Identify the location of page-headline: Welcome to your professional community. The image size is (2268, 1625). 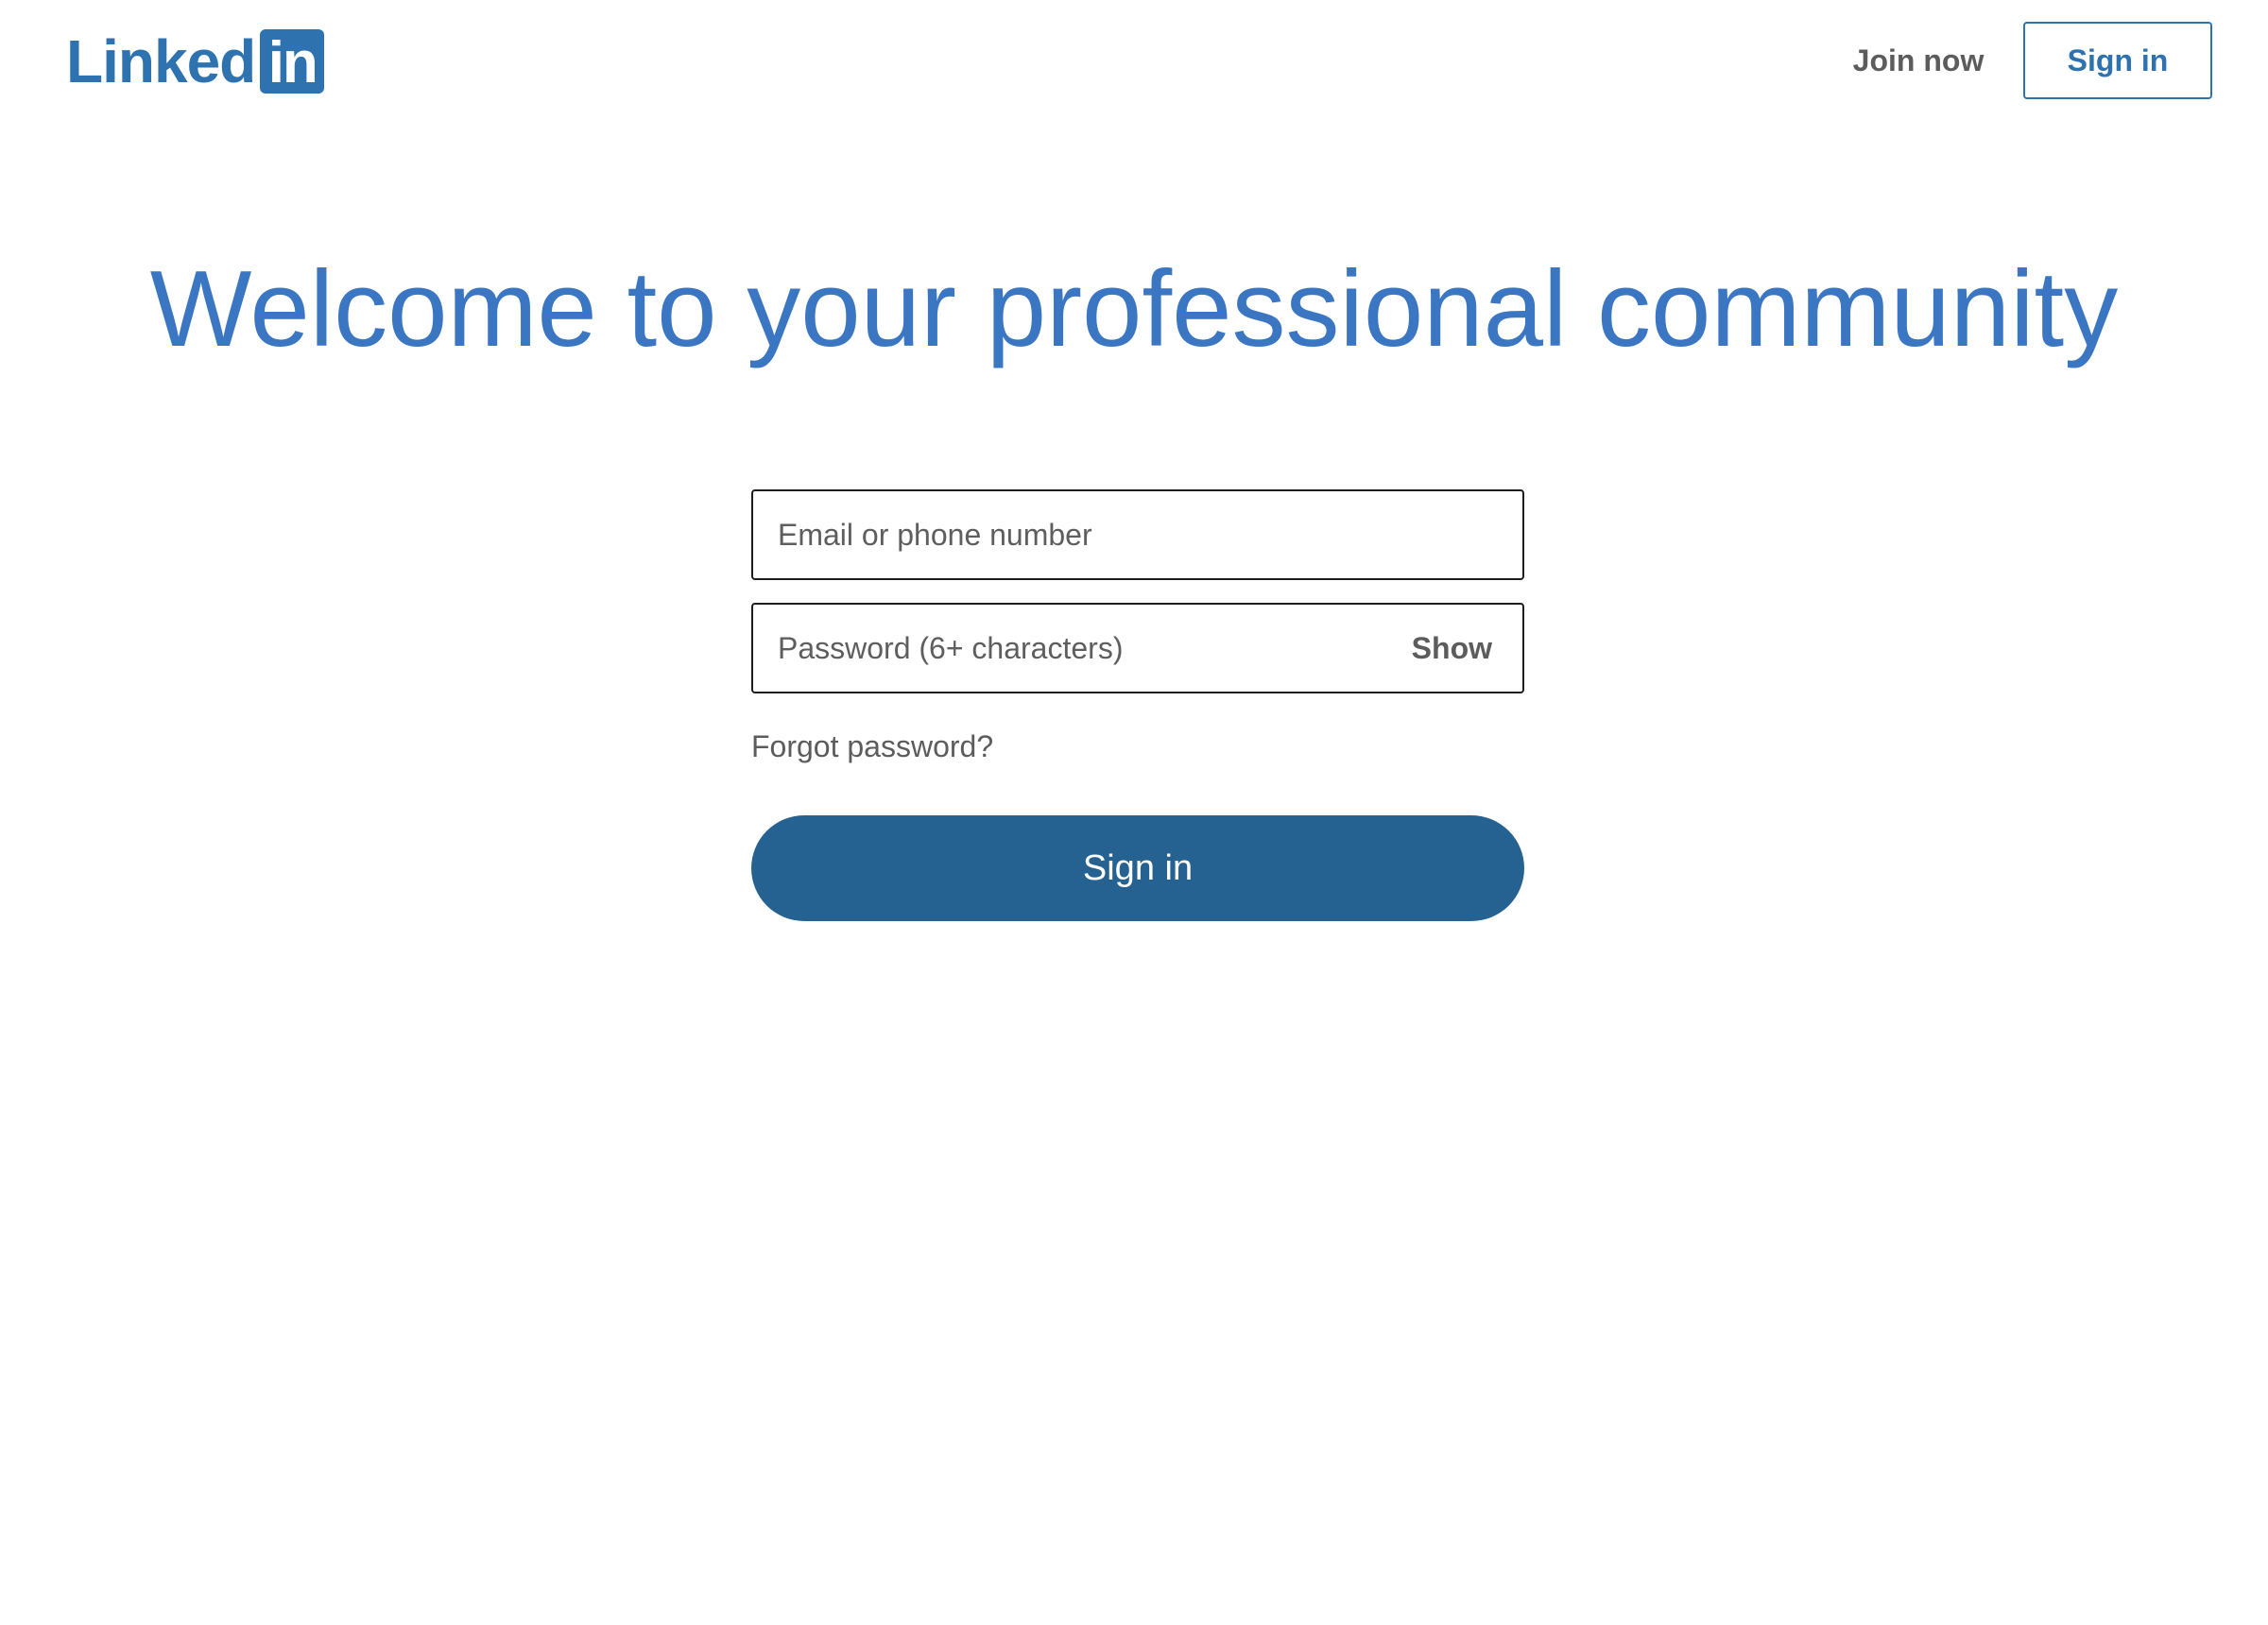
(1134, 309).